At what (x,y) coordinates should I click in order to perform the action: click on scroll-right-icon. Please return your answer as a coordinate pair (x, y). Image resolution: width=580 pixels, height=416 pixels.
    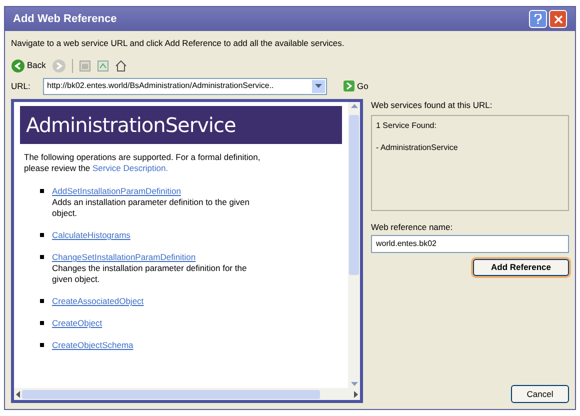
    Looking at the image, I should click on (356, 394).